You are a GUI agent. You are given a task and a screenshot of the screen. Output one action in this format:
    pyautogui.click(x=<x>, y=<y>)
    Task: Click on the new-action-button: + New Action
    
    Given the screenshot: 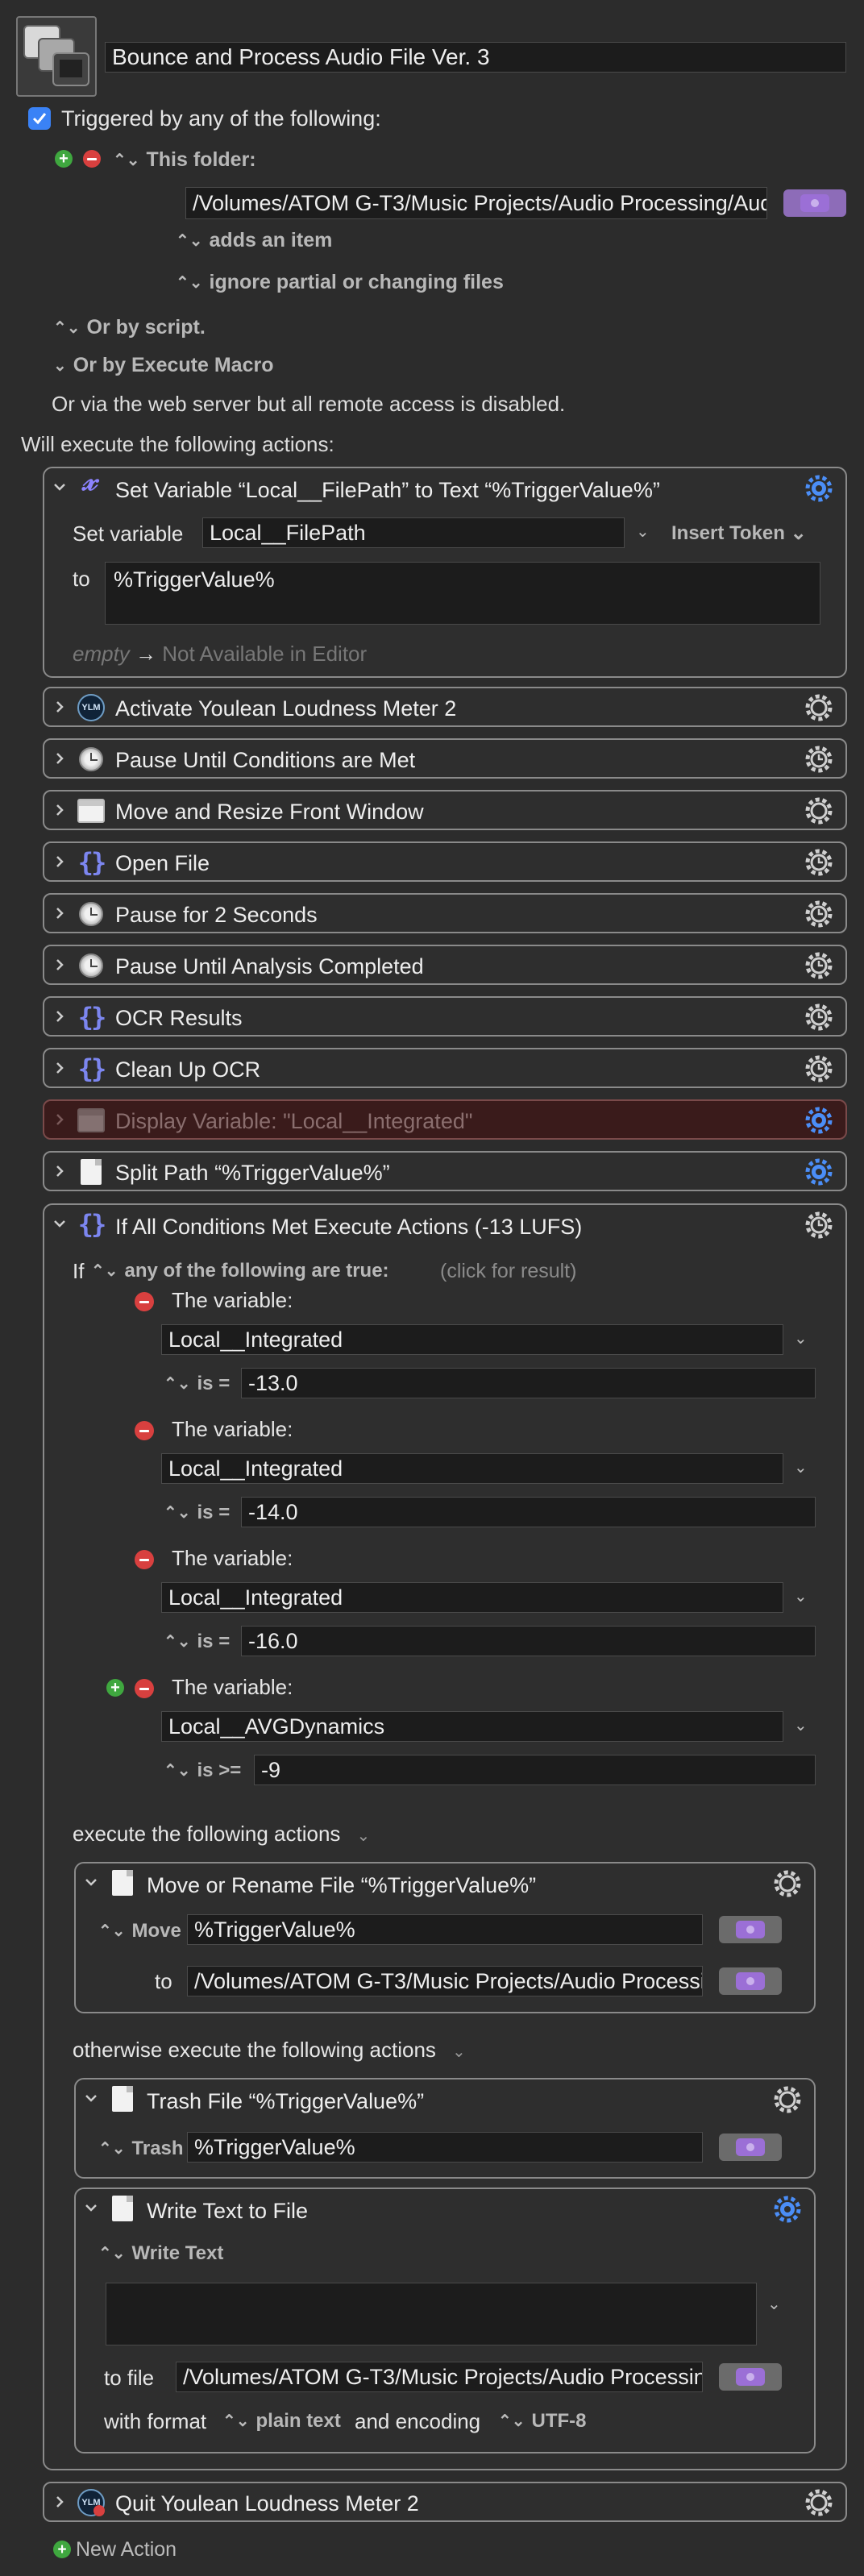 What is the action you would take?
    pyautogui.click(x=115, y=2549)
    